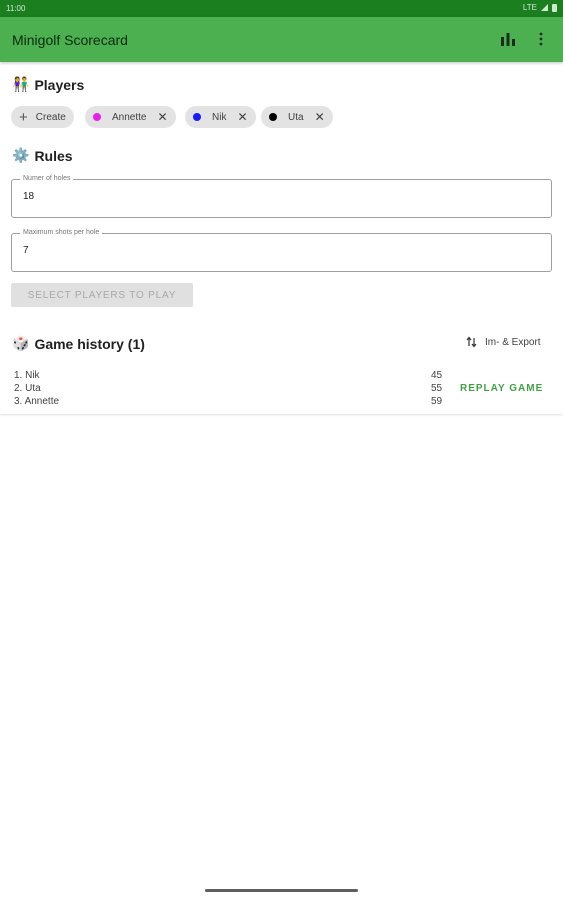 This screenshot has width=563, height=900. I want to click on player-chip-nik: Nik ✕, so click(220, 117).